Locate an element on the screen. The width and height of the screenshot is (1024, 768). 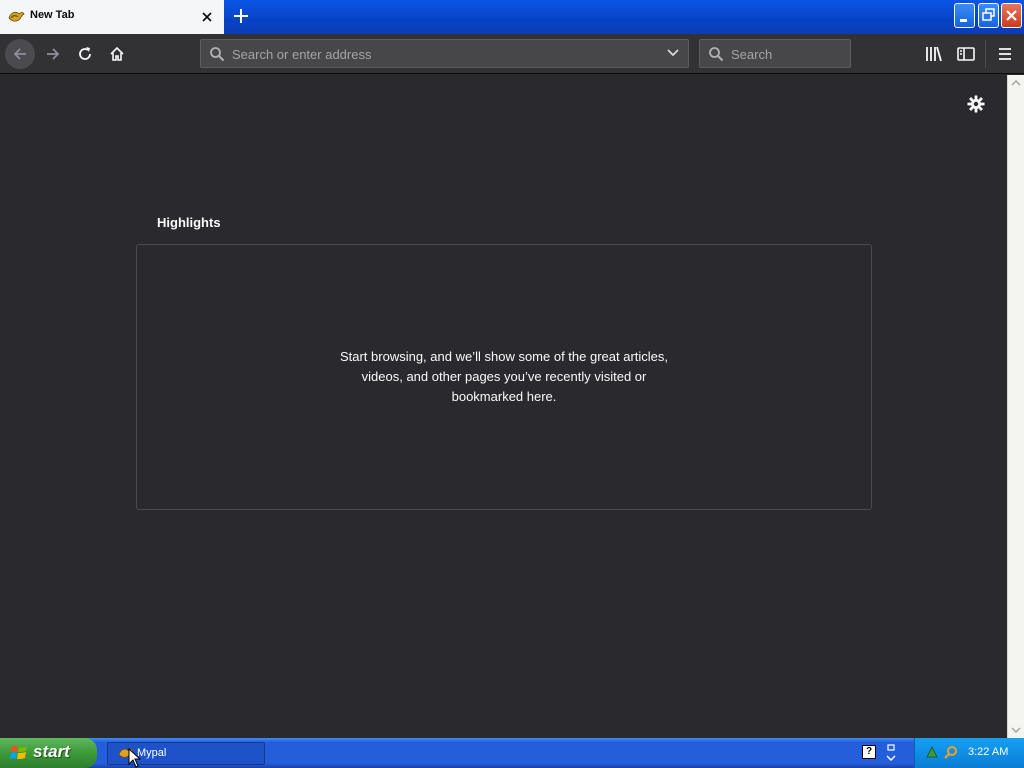
url-input is located at coordinates (442, 54).